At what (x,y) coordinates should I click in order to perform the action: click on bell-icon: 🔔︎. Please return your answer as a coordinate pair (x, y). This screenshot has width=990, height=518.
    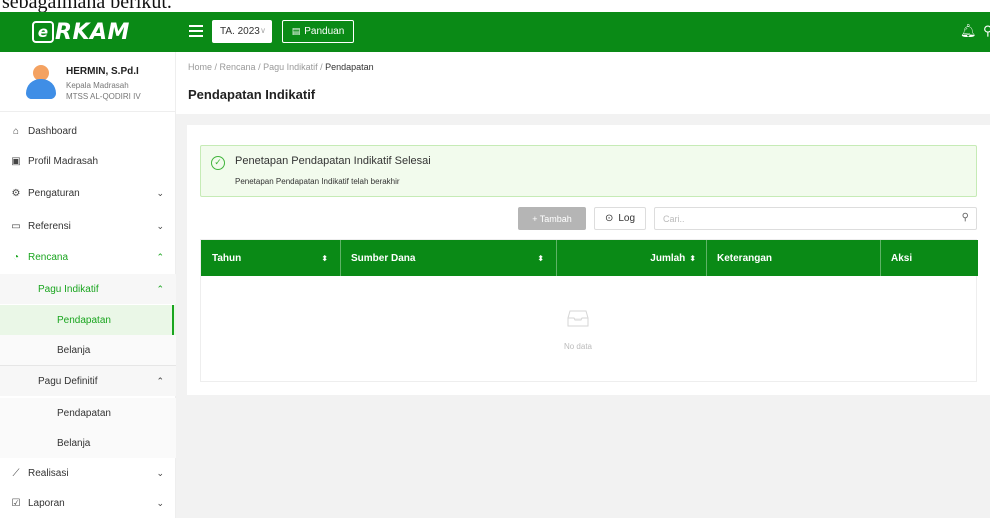
    Looking at the image, I should click on (968, 31).